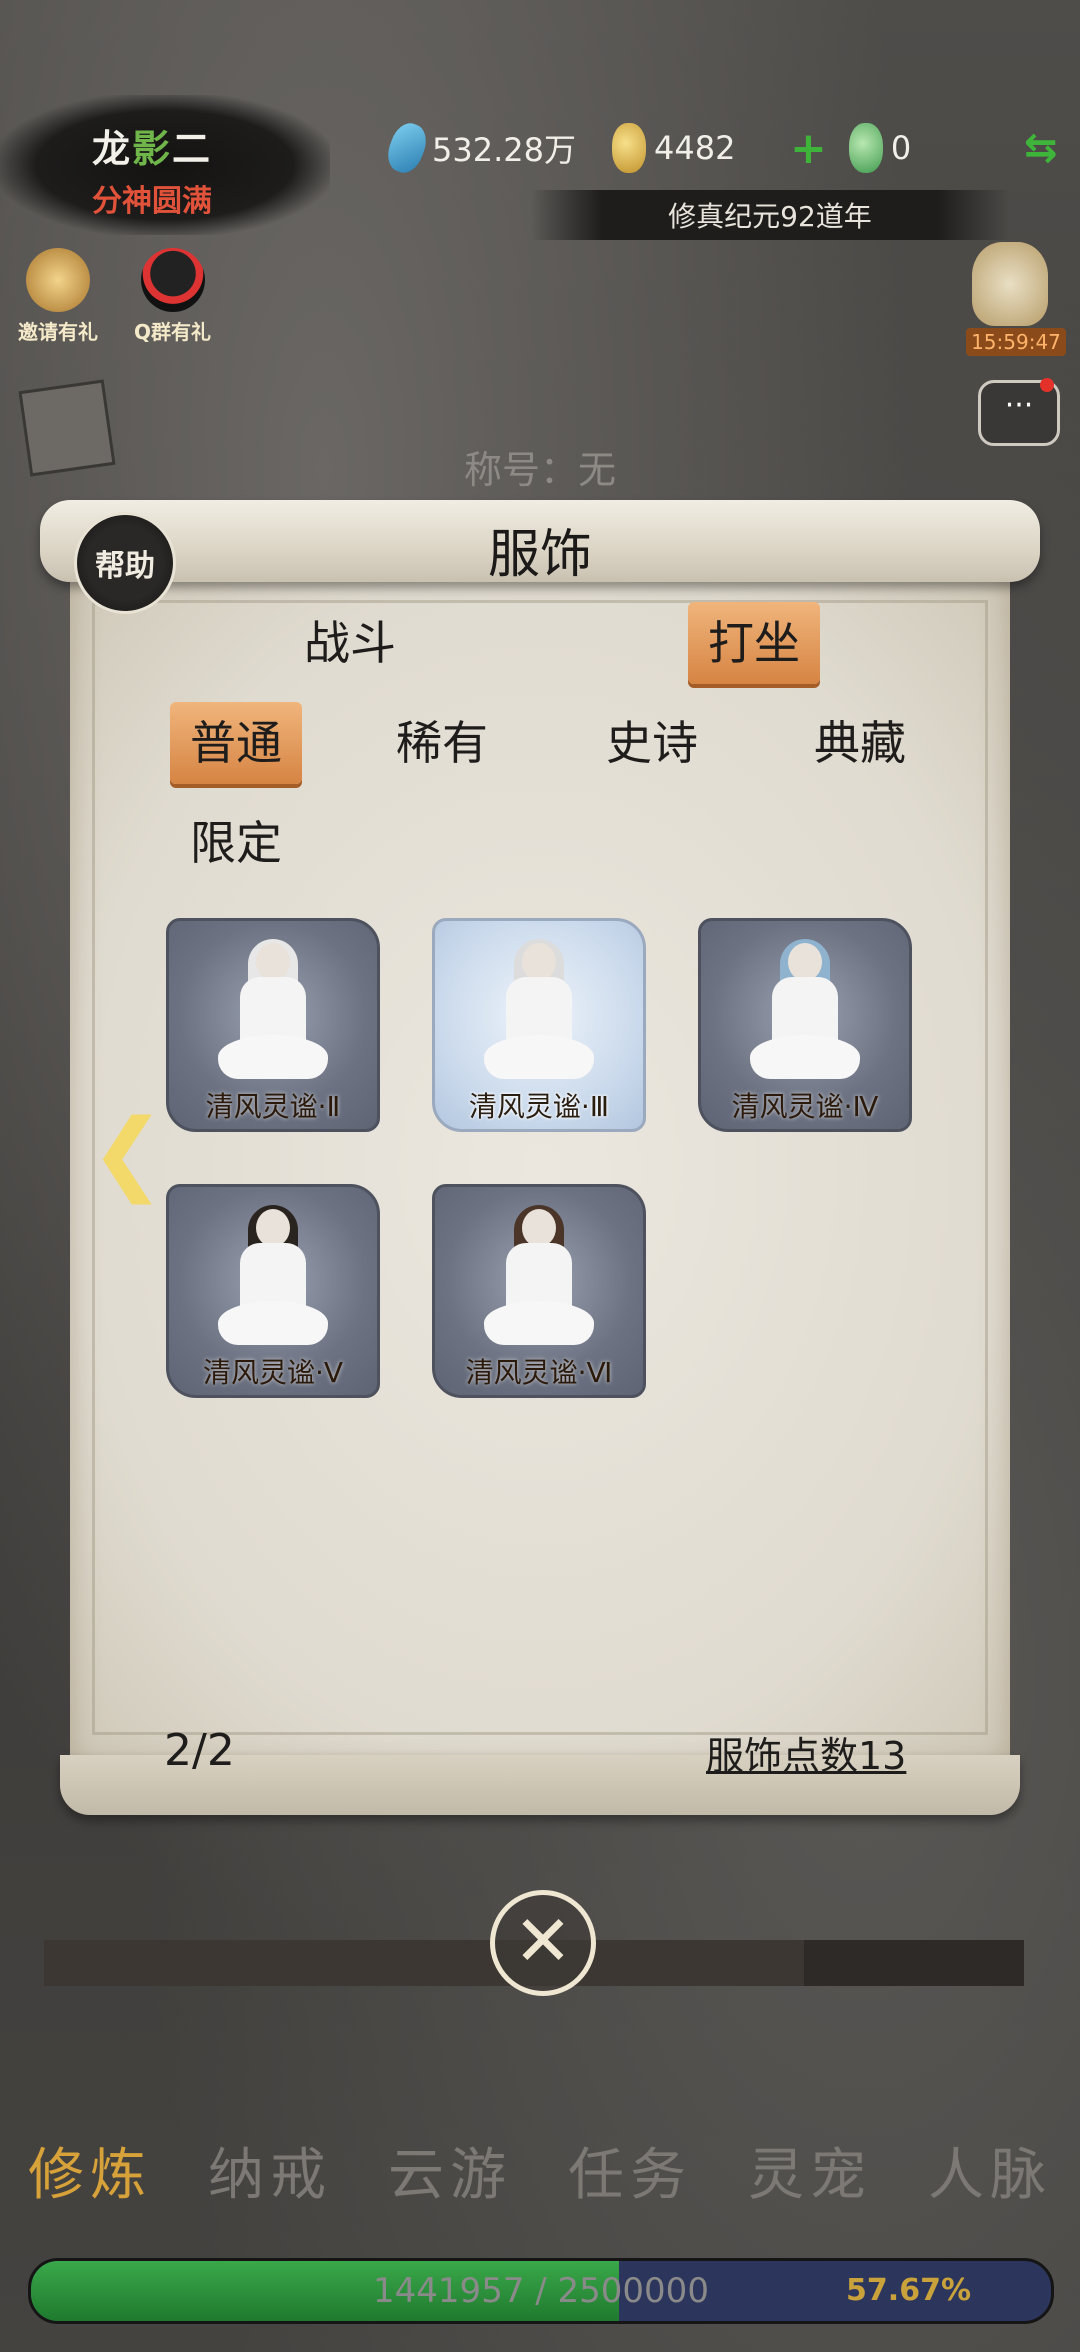  I want to click on cultivation-realm: 分神圆满, so click(152, 201).